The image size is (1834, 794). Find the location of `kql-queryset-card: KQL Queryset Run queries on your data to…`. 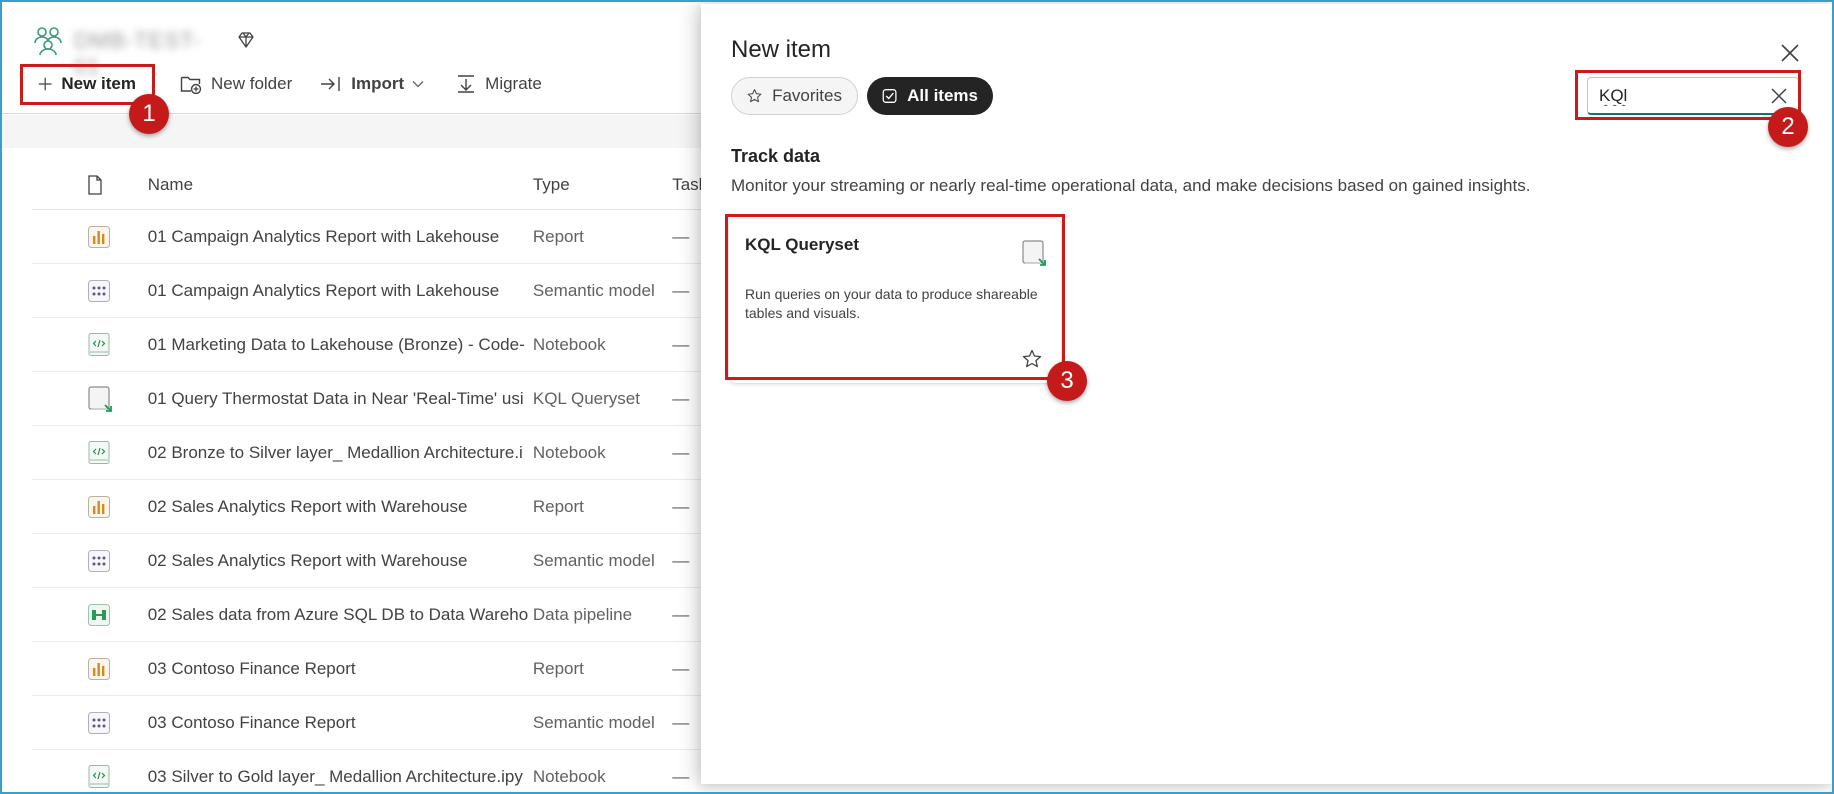

kql-queryset-card: KQL Queryset Run queries on your data to… is located at coordinates (895, 301).